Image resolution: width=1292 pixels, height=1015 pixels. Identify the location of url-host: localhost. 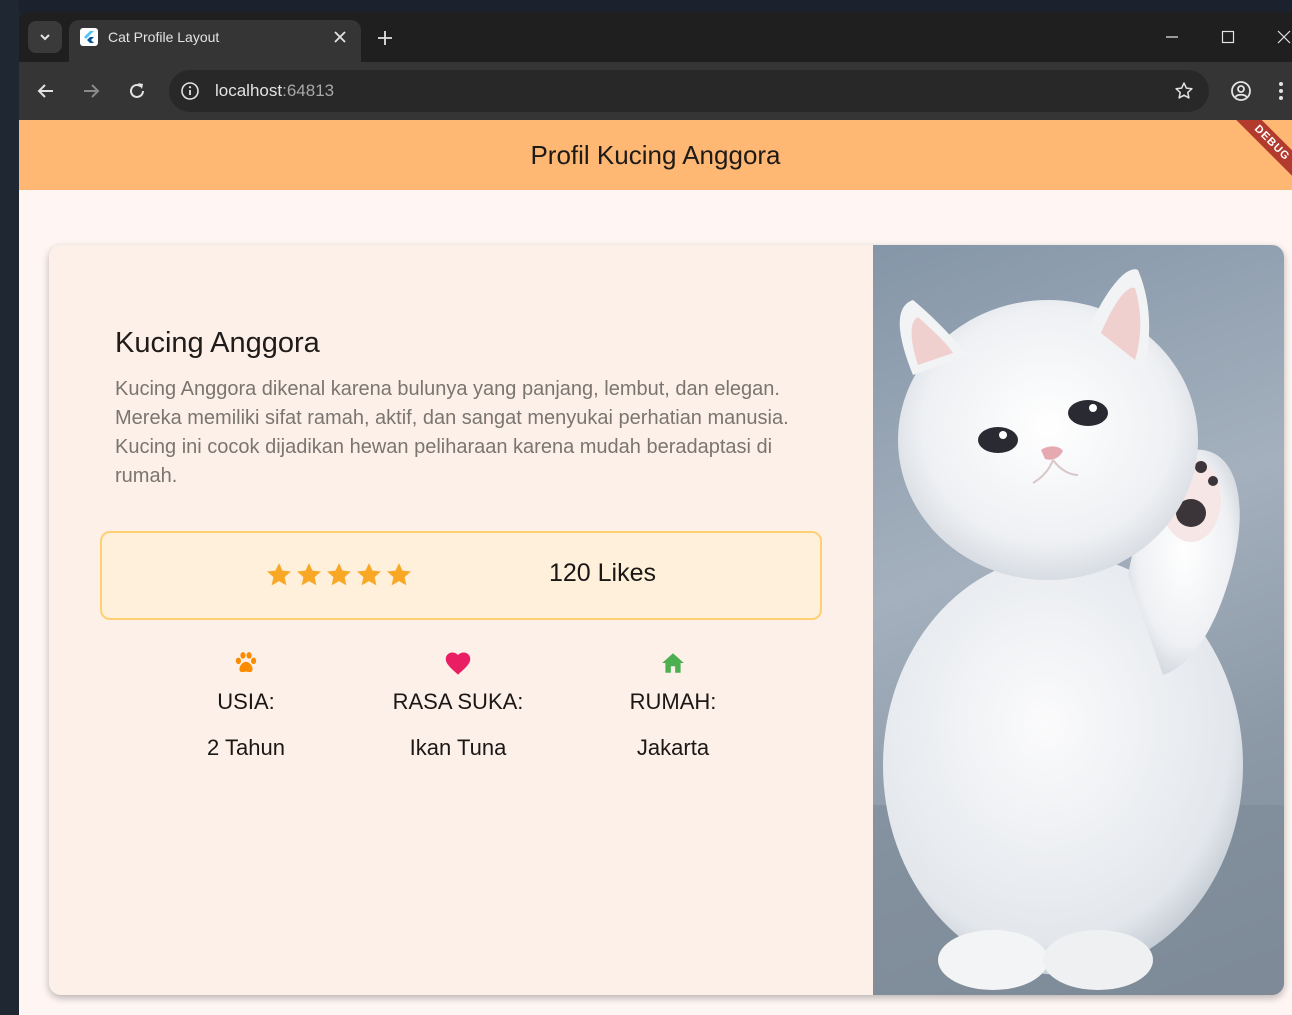
(249, 90).